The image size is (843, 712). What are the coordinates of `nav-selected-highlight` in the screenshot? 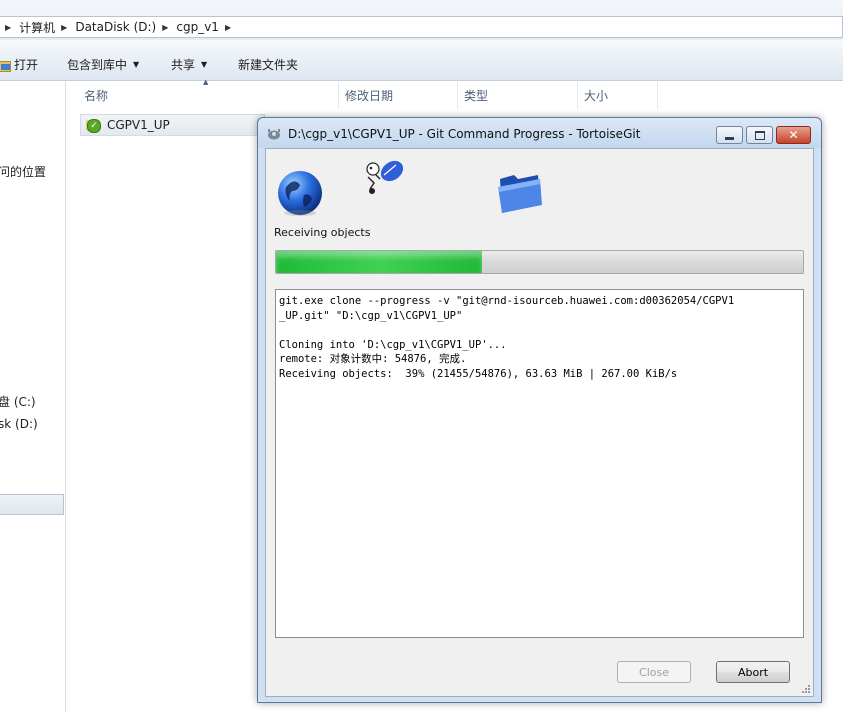 It's located at (32, 504).